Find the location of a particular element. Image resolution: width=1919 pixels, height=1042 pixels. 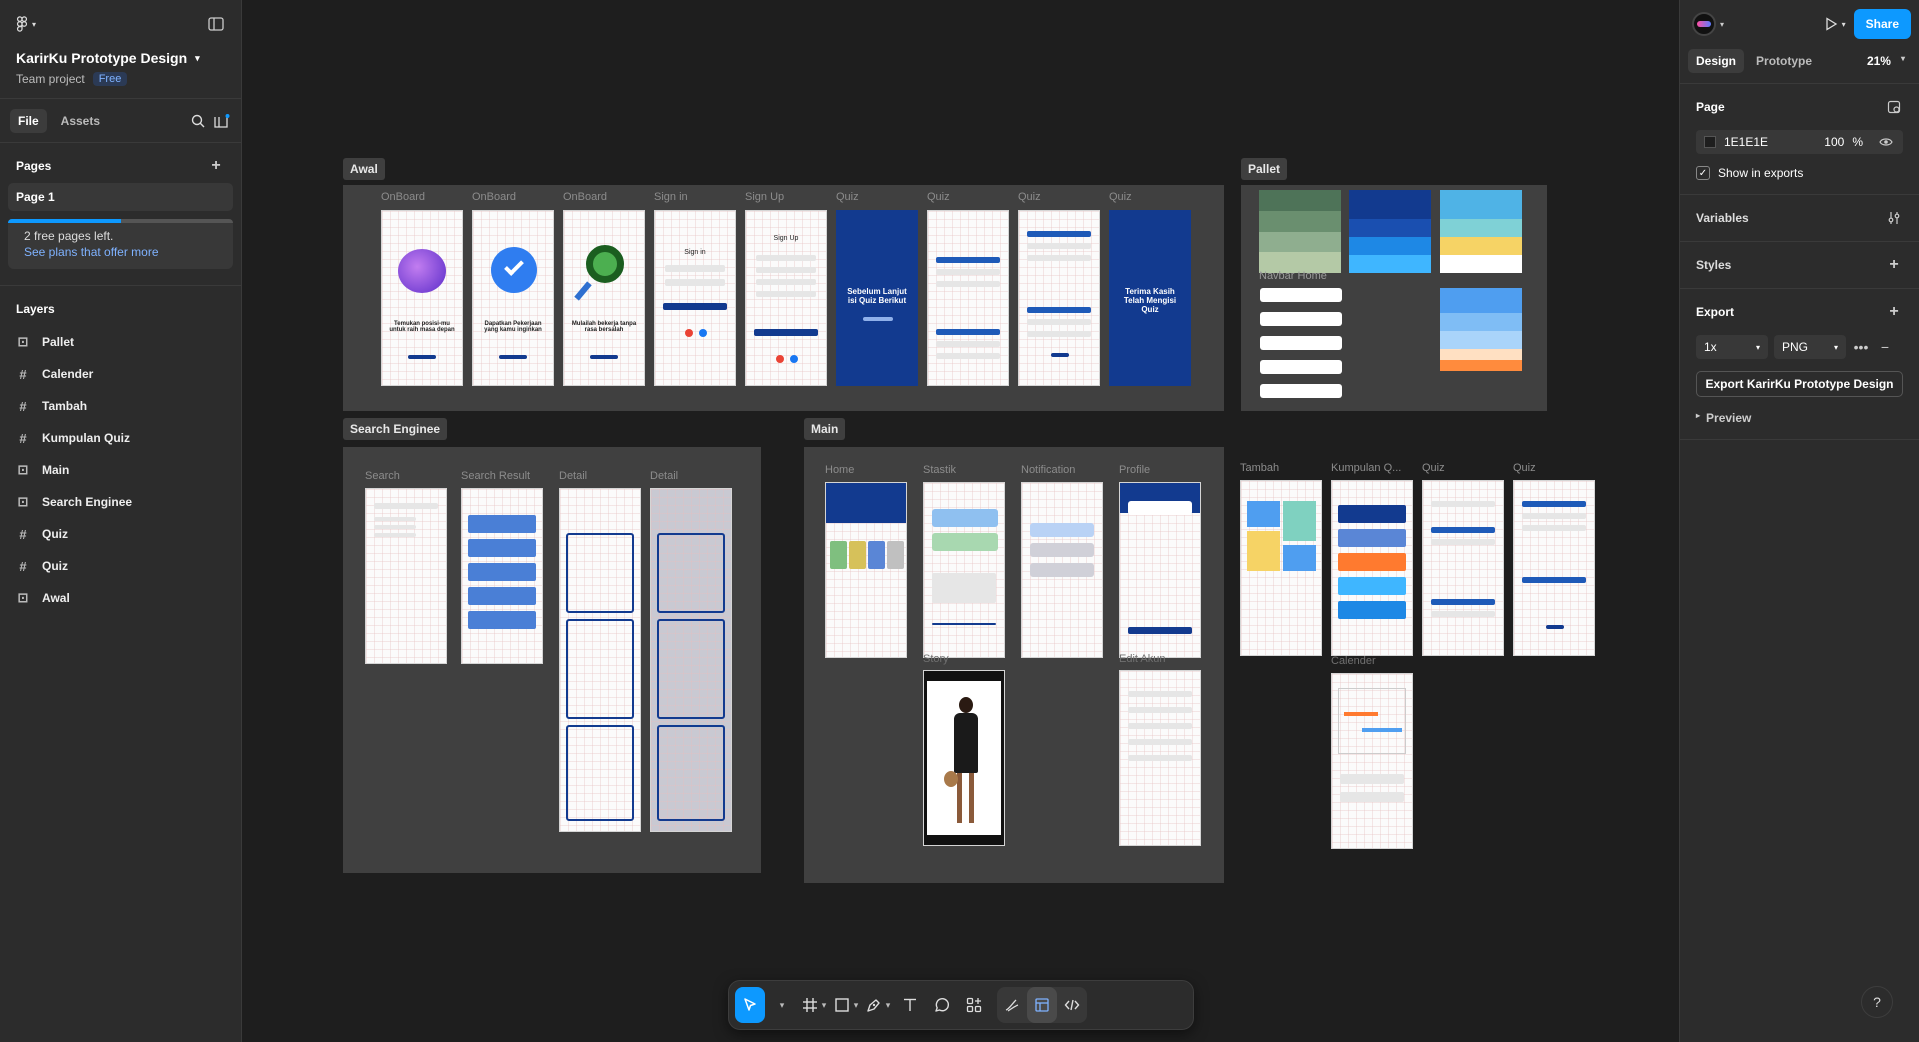

section-label-pallet: Pallet is located at coordinates (1264, 169).